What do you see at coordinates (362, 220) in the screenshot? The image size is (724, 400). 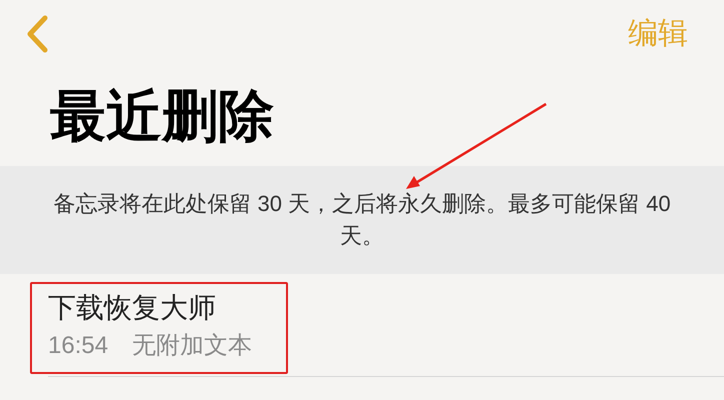 I see `notice-text: 备忘录将在此处保留 30 天，之后将永久删除。最多可能保留 40 天。` at bounding box center [362, 220].